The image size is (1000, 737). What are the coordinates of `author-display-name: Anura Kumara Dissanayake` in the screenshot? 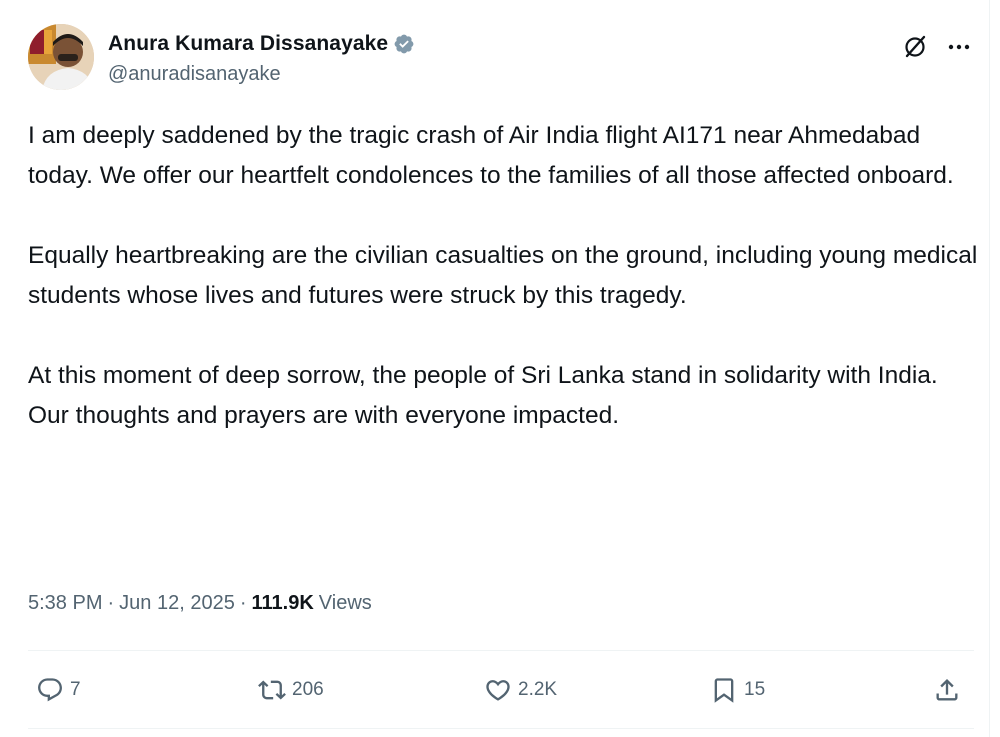 It's located at (248, 44).